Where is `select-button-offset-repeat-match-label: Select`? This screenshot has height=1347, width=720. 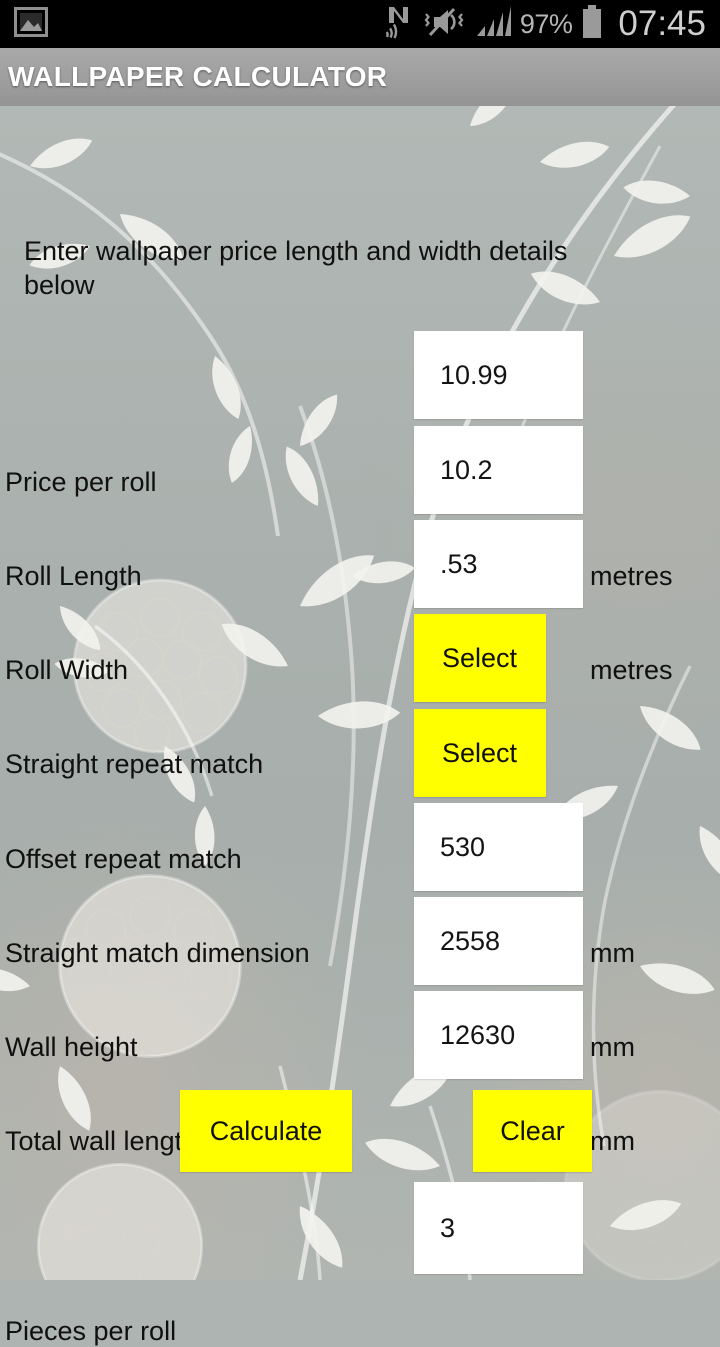
select-button-offset-repeat-match-label: Select is located at coordinates (480, 752).